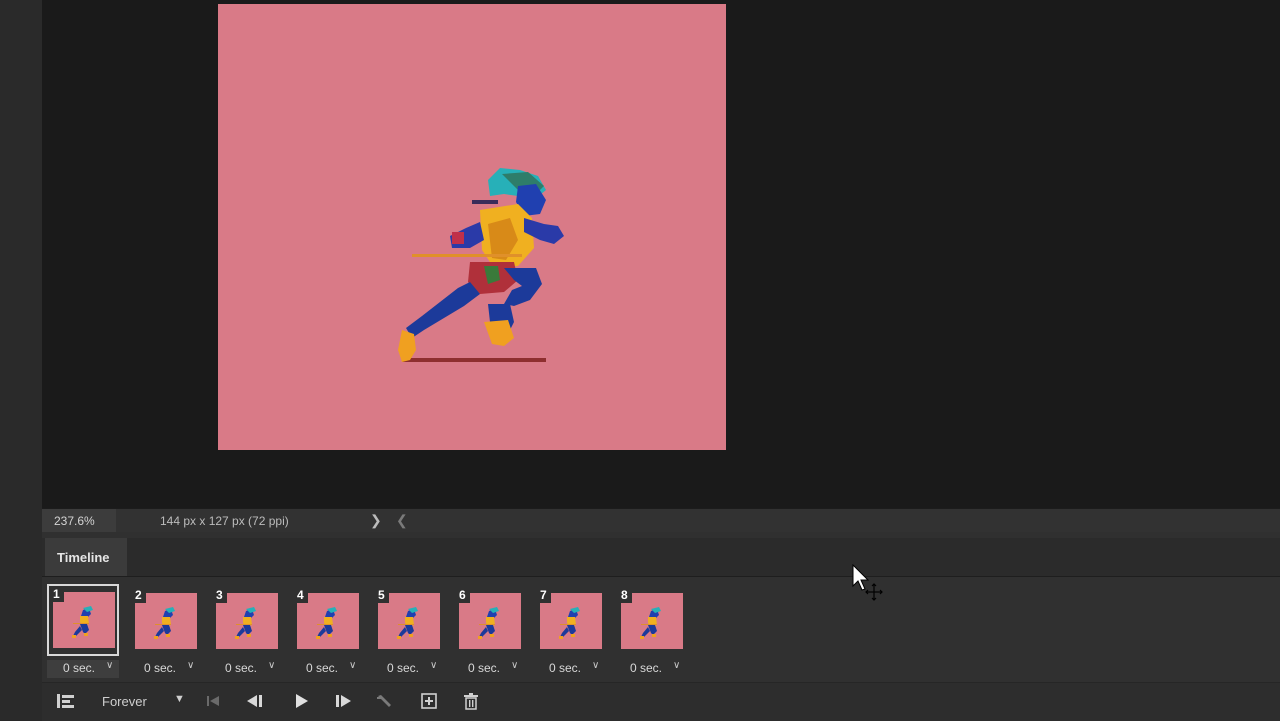  I want to click on convert-icon, so click(66, 701).